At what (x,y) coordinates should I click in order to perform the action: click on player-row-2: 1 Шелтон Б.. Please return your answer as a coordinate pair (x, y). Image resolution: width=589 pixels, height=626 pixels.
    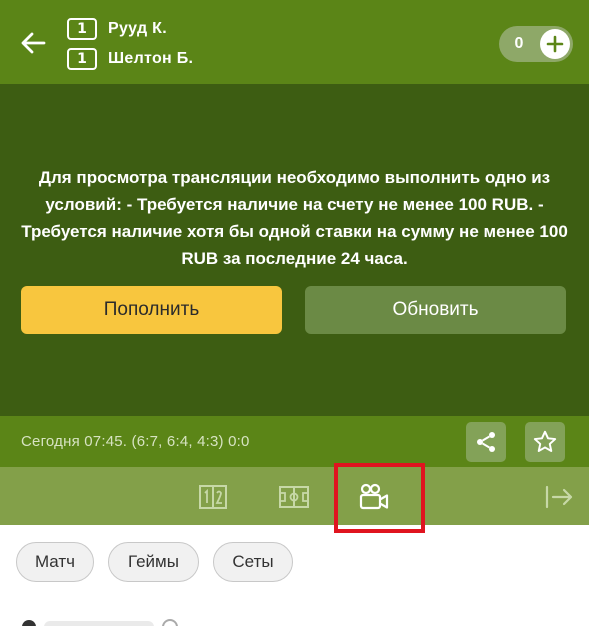
    Looking at the image, I should click on (130, 59).